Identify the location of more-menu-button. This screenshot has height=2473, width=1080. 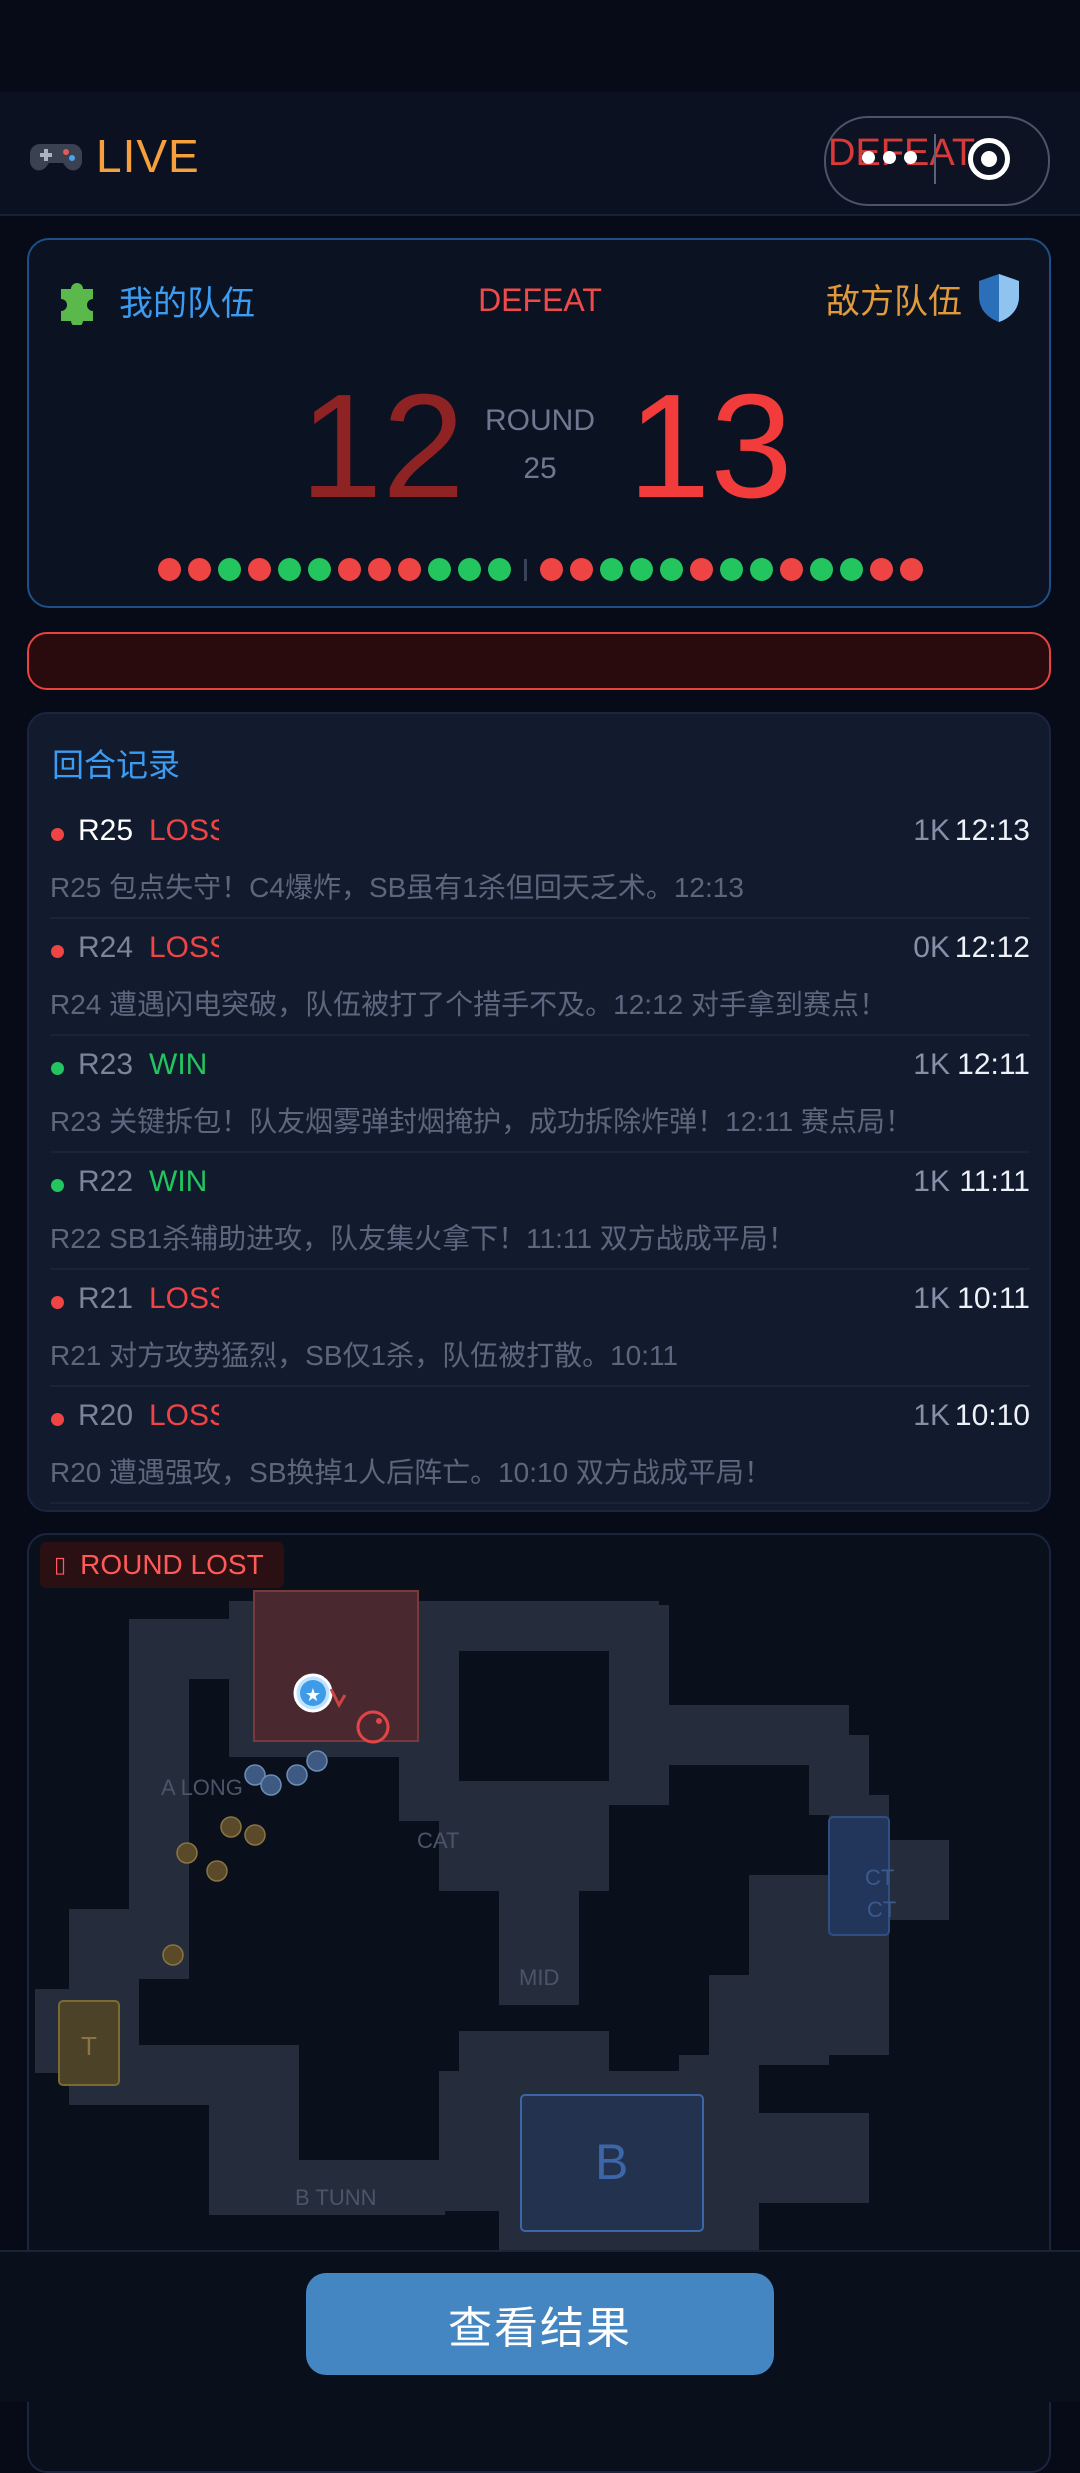
(889, 157).